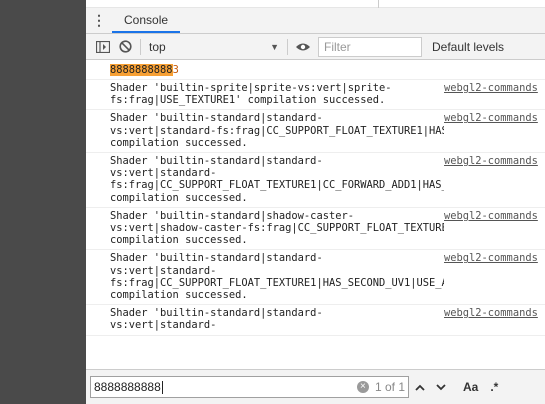  Describe the element at coordinates (157, 46) in the screenshot. I see `context-label: top` at that location.